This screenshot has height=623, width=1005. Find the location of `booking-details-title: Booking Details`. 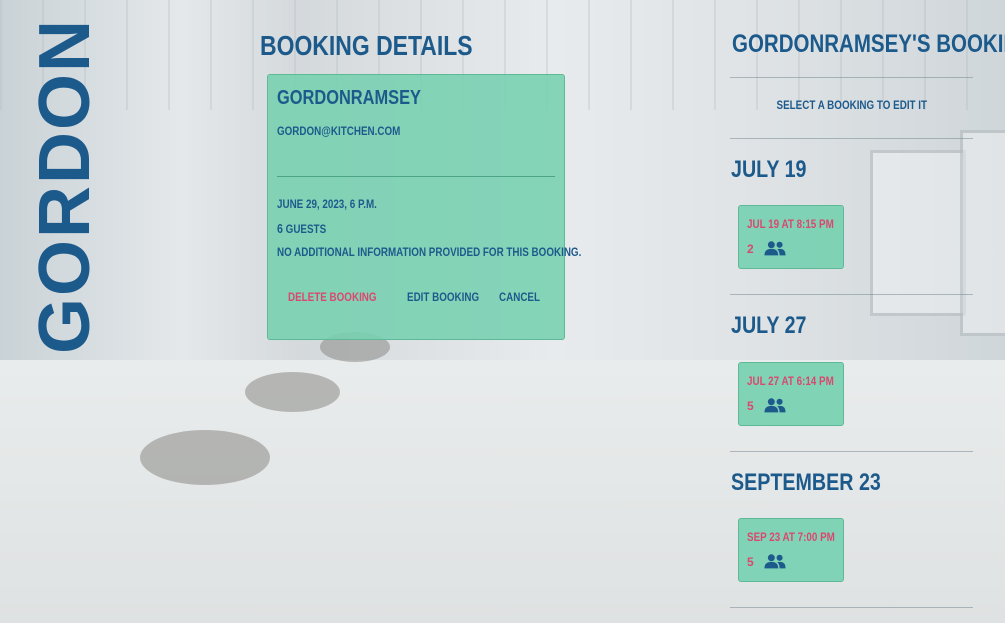

booking-details-title: Booking Details is located at coordinates (366, 45).